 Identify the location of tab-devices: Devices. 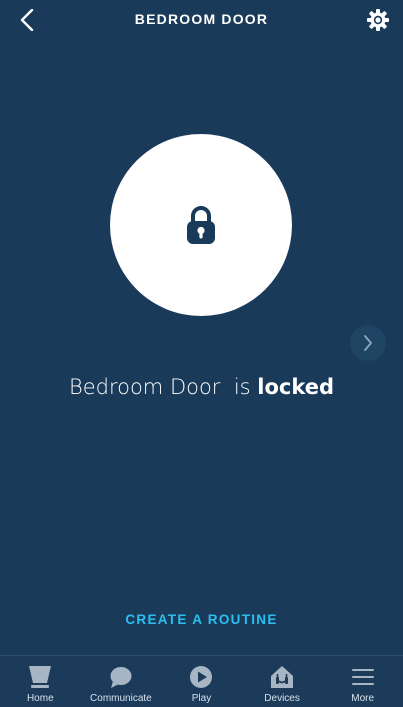
(282, 681).